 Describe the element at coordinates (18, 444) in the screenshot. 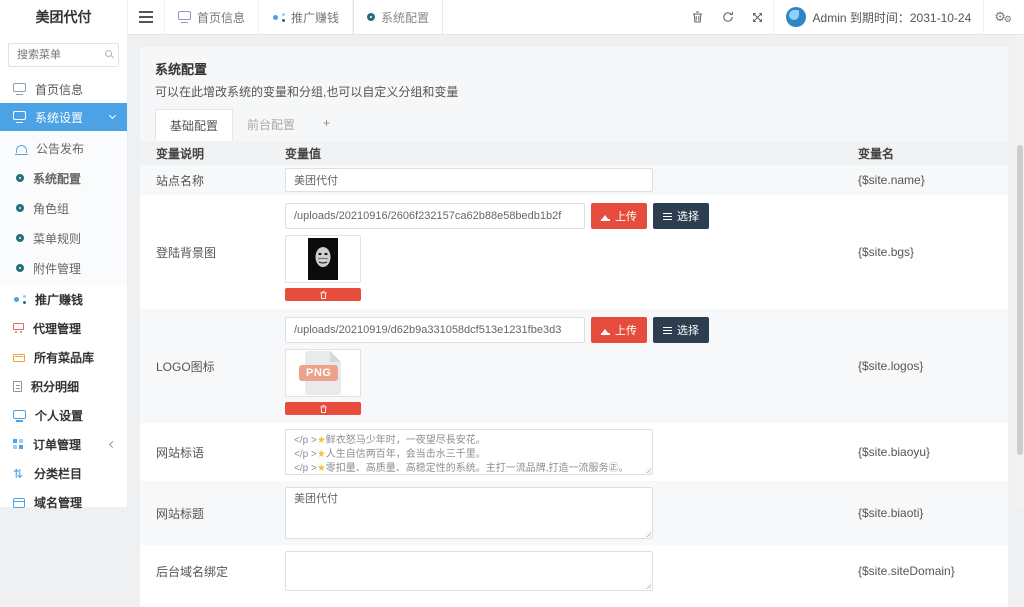

I see `grid-icon` at that location.